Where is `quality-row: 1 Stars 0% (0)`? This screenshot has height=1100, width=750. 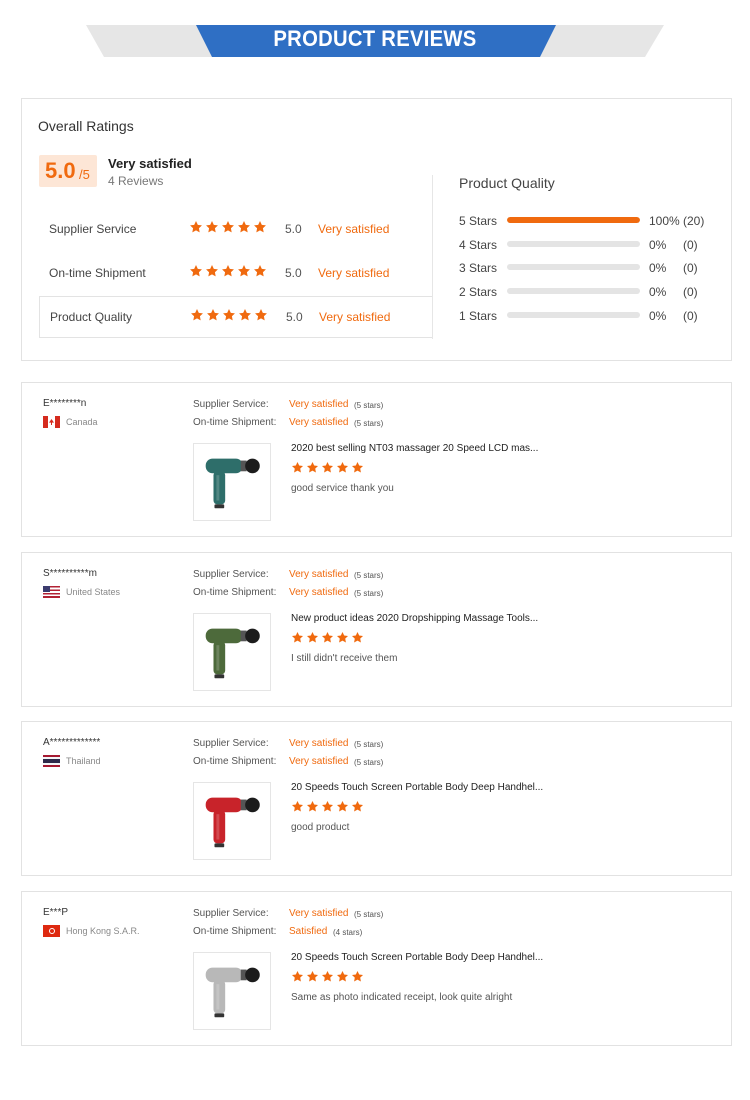
quality-row: 1 Stars 0% (0) is located at coordinates (589, 316).